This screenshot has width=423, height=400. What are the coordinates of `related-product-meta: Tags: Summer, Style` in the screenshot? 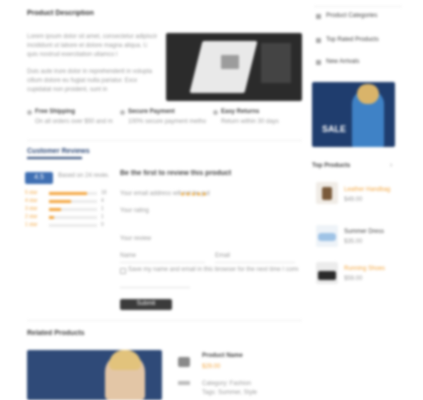 It's located at (230, 393).